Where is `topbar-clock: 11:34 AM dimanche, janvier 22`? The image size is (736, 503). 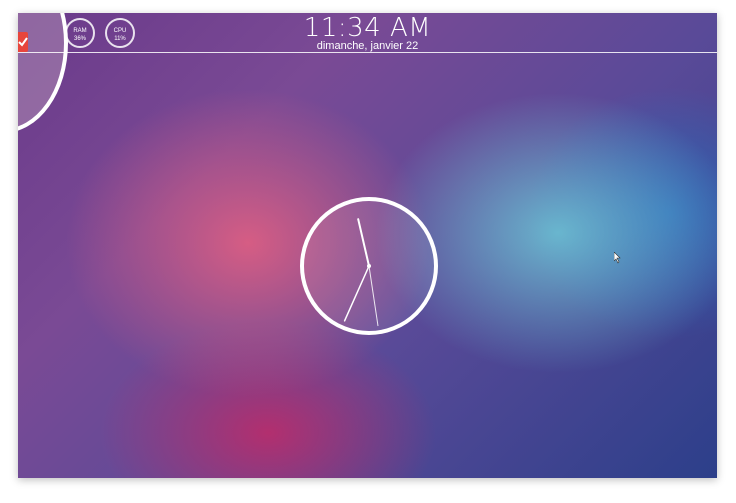 topbar-clock: 11:34 AM dimanche, janvier 22 is located at coordinates (367, 33).